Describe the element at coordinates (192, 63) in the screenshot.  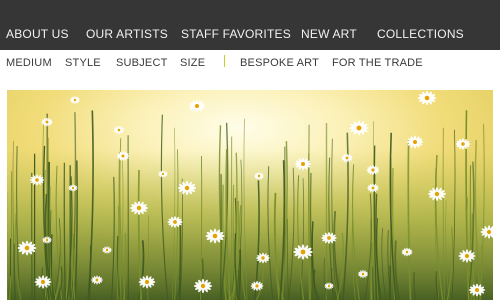
I see `filter-size: SIZE` at that location.